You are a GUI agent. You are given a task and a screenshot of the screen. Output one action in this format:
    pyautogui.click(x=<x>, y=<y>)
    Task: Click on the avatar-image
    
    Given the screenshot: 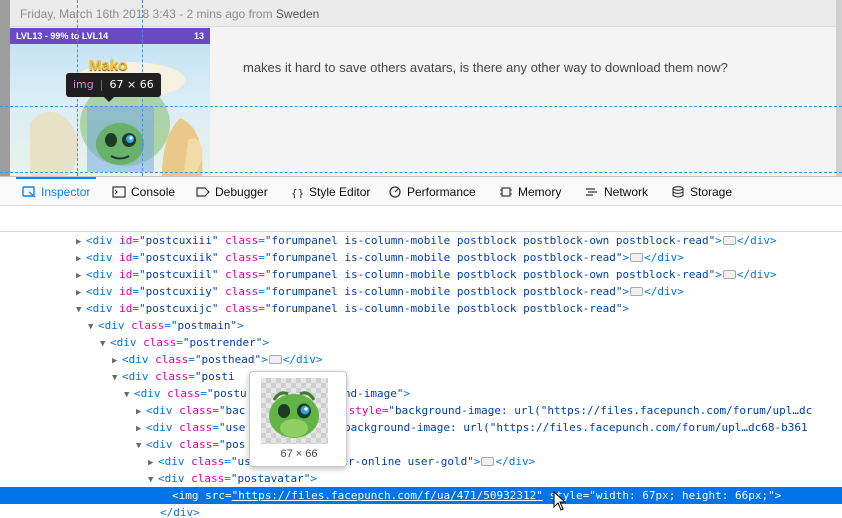 What is the action you would take?
    pyautogui.click(x=120, y=139)
    